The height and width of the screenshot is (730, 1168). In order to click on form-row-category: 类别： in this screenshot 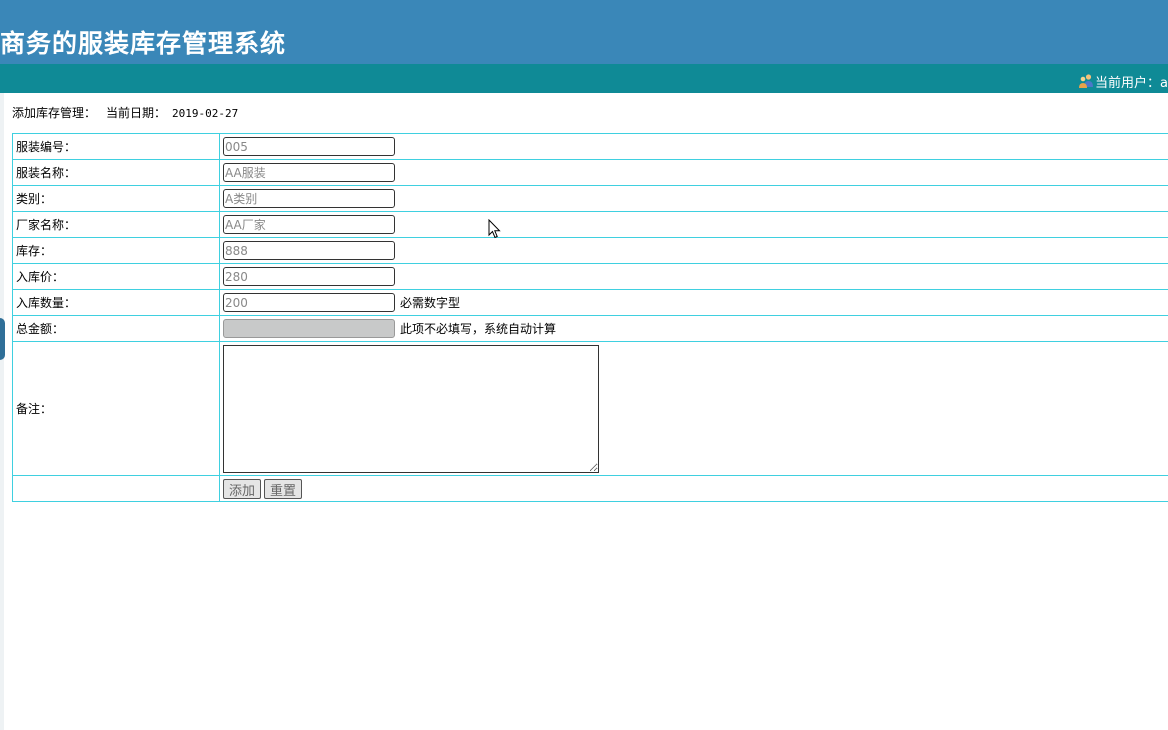, I will do `click(590, 198)`.